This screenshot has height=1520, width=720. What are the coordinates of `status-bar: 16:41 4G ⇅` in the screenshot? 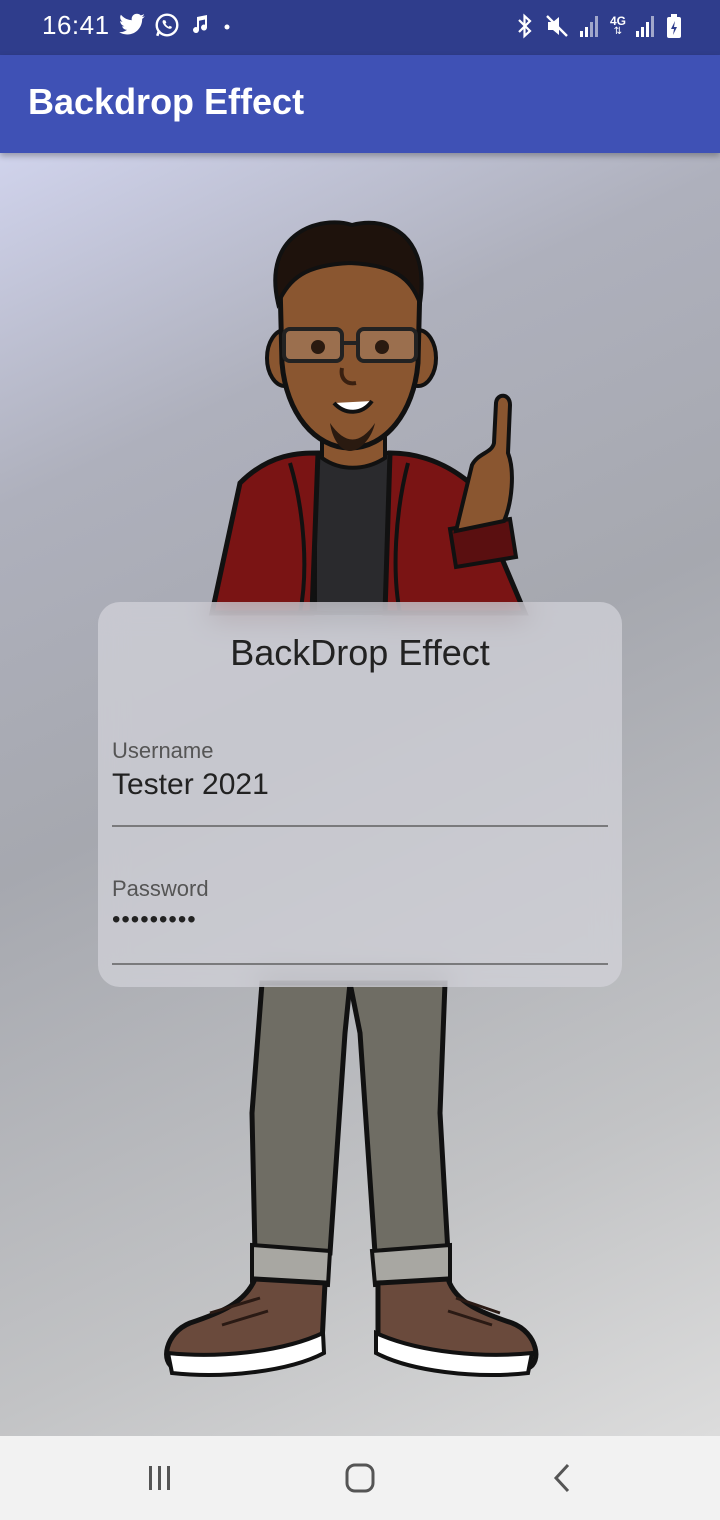 It's located at (360, 27).